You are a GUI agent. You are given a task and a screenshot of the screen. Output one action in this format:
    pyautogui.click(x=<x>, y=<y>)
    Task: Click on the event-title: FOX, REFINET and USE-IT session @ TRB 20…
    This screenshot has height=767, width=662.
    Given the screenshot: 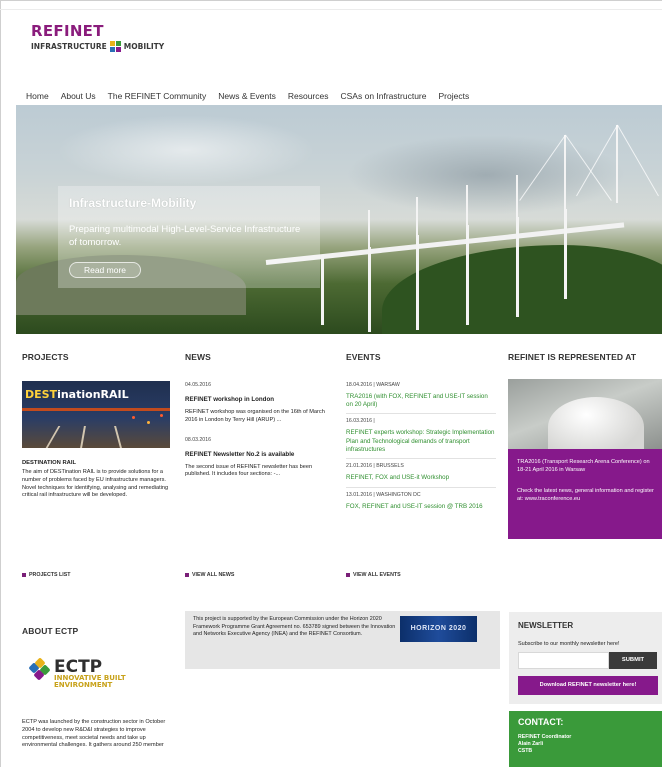 What is the action you would take?
    pyautogui.click(x=421, y=507)
    